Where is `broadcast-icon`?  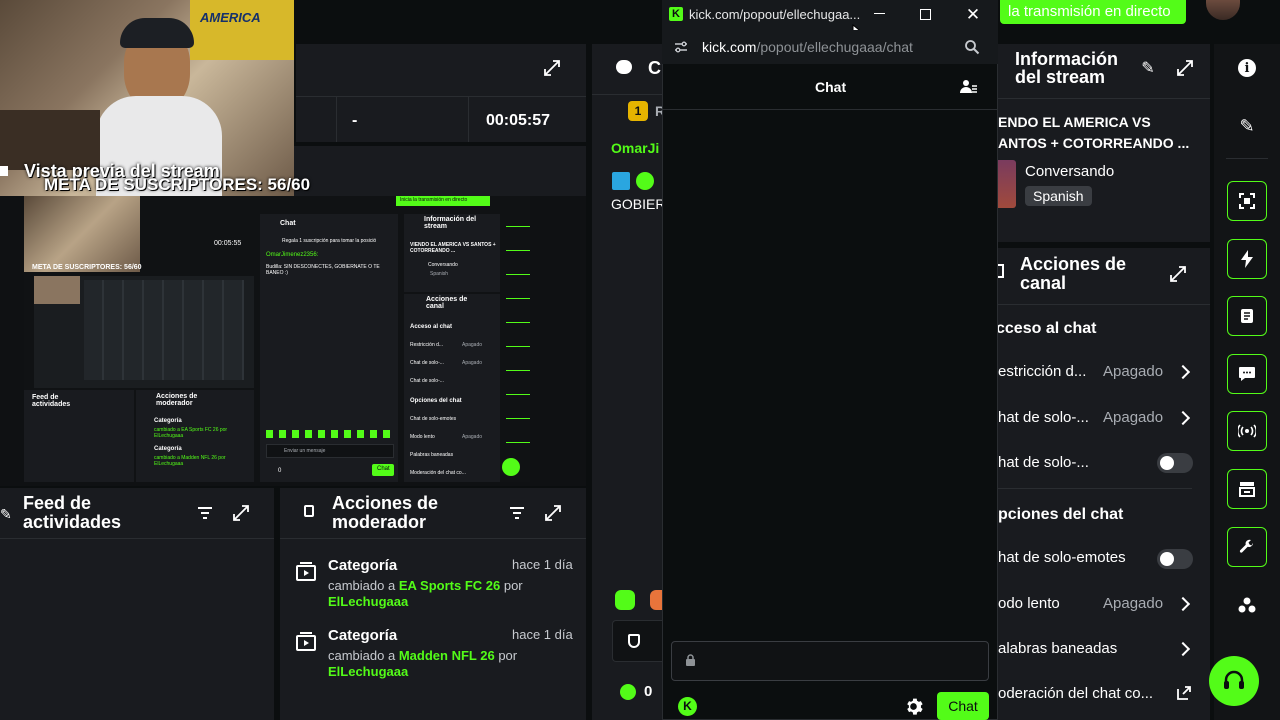
broadcast-icon is located at coordinates (1247, 431).